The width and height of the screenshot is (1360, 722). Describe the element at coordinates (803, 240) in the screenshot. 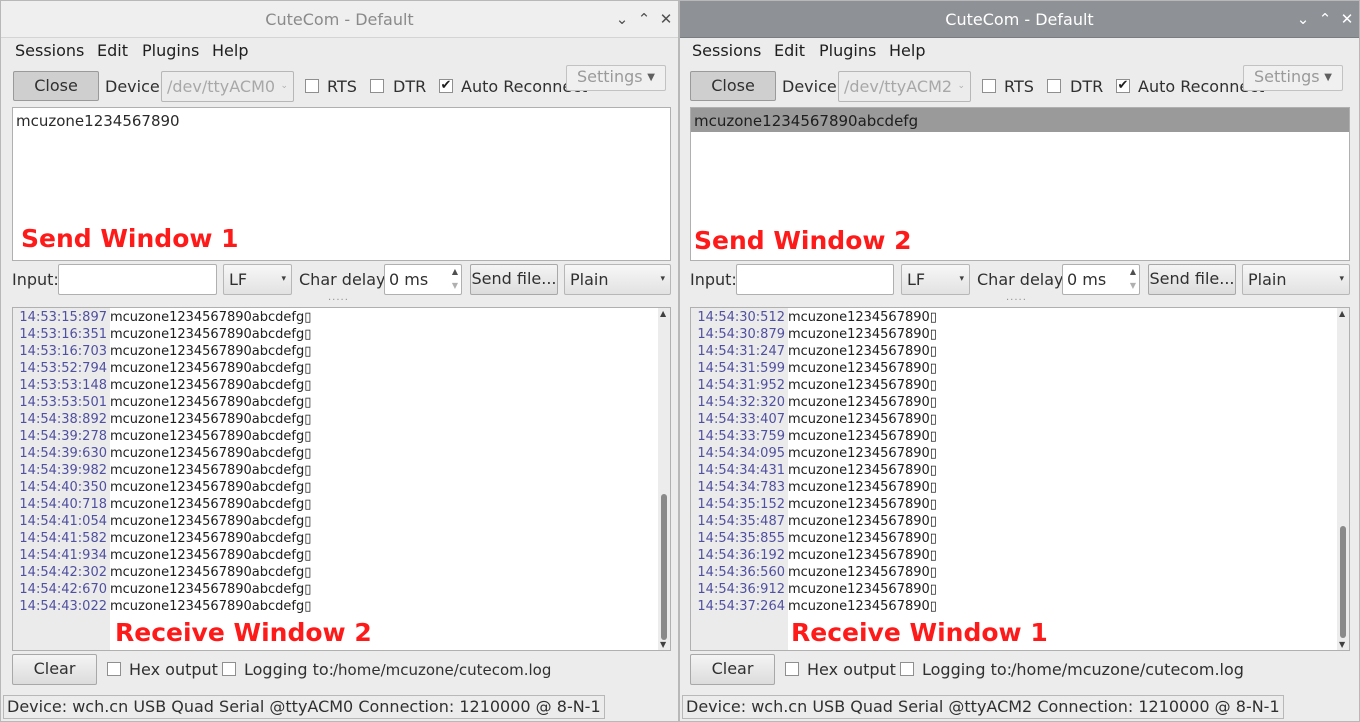

I see `send-window-annotation: Send Window 2` at that location.